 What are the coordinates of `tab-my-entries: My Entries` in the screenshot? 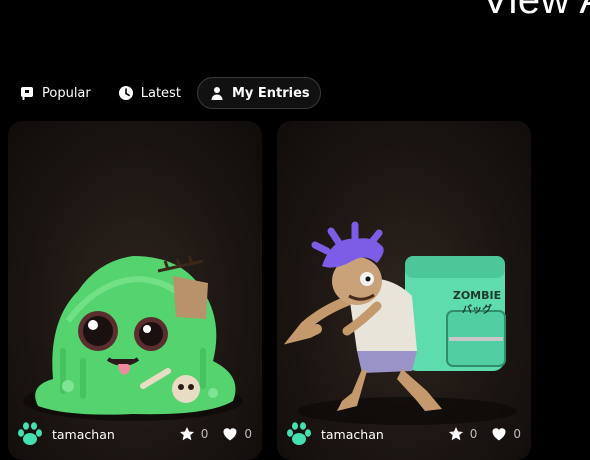 It's located at (258, 93).